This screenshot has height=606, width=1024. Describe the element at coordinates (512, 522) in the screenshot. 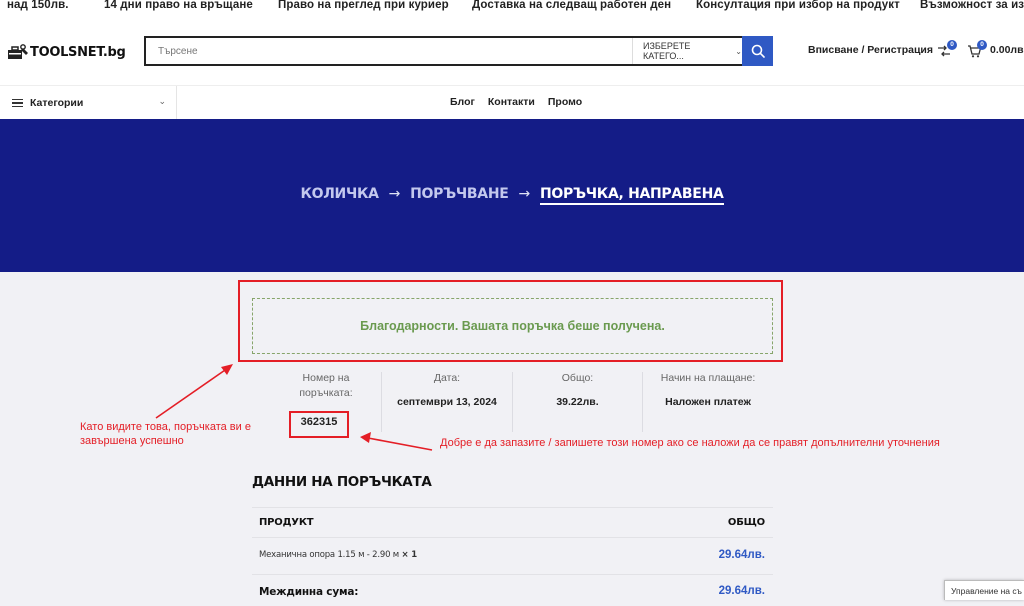

I see `details-table-header: ПРОДУКТ ОБЩО` at that location.